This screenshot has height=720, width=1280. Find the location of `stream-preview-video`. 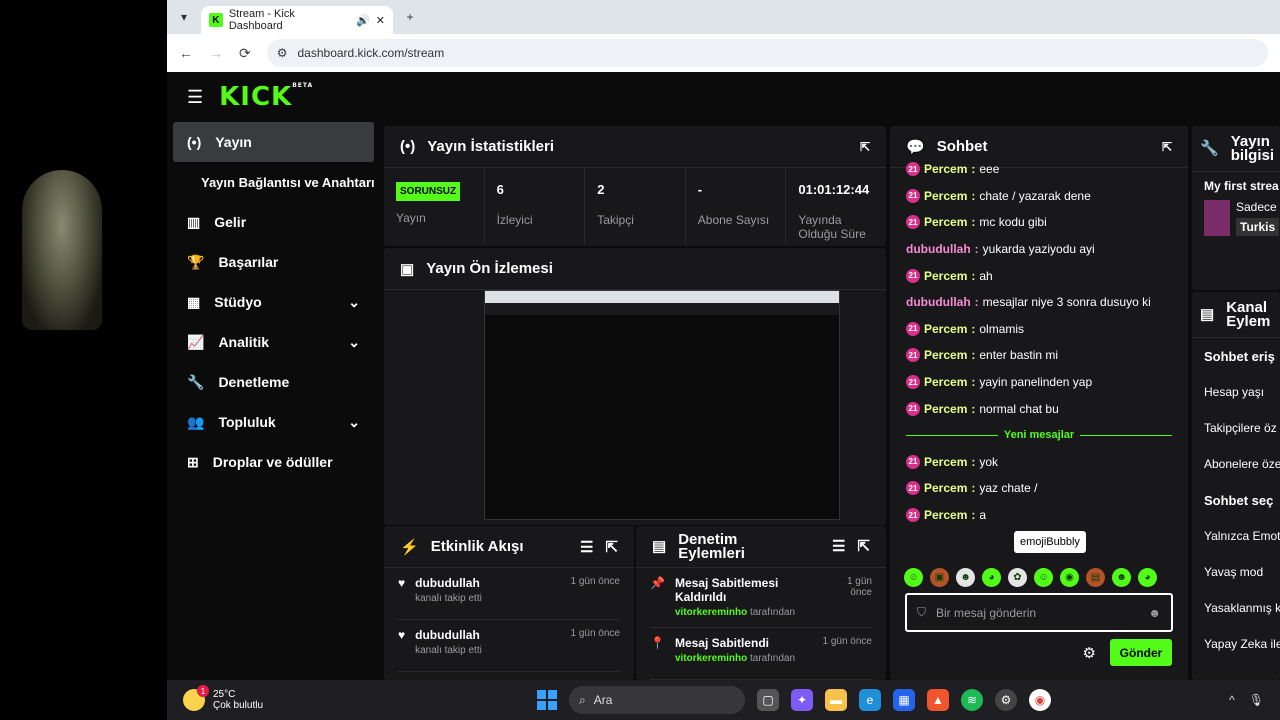

stream-preview-video is located at coordinates (662, 405).